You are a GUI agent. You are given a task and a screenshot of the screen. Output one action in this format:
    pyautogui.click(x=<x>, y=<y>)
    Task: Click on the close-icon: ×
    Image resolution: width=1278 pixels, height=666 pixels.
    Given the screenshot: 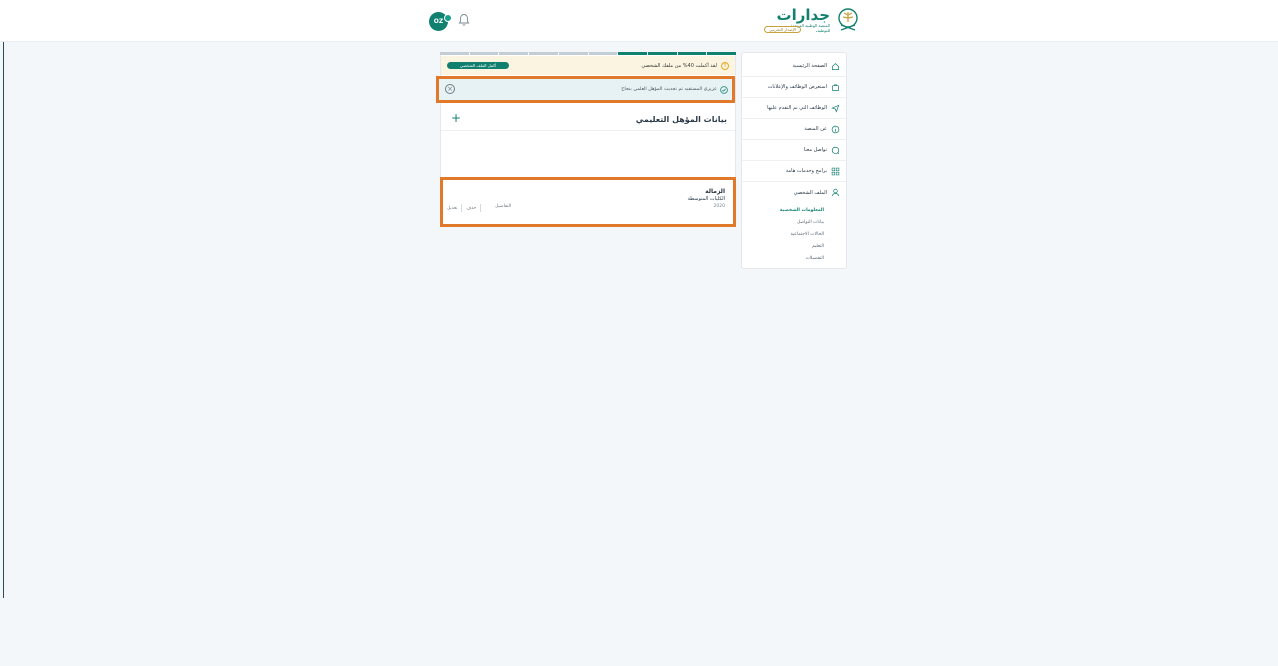 What is the action you would take?
    pyautogui.click(x=450, y=89)
    